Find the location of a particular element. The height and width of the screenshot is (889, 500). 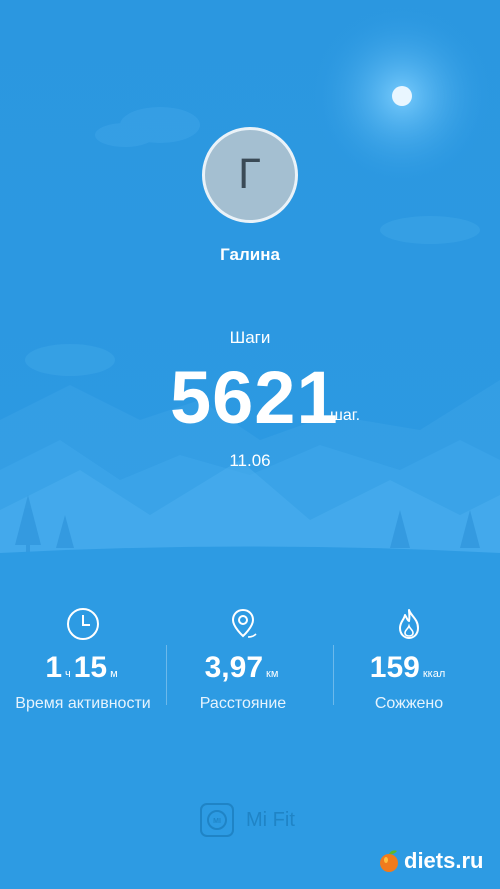

calories-value-row: 159 ккал is located at coordinates (409, 668).